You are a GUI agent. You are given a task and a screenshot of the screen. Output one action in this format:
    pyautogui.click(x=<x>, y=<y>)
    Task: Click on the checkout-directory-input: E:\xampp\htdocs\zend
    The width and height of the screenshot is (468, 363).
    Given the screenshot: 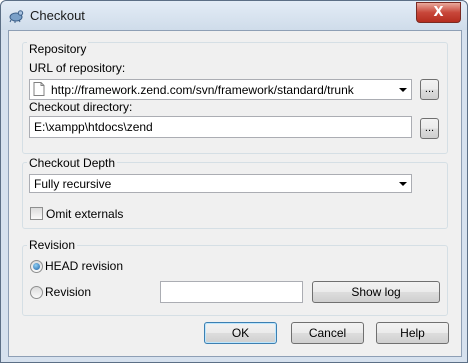 What is the action you would take?
    pyautogui.click(x=220, y=127)
    